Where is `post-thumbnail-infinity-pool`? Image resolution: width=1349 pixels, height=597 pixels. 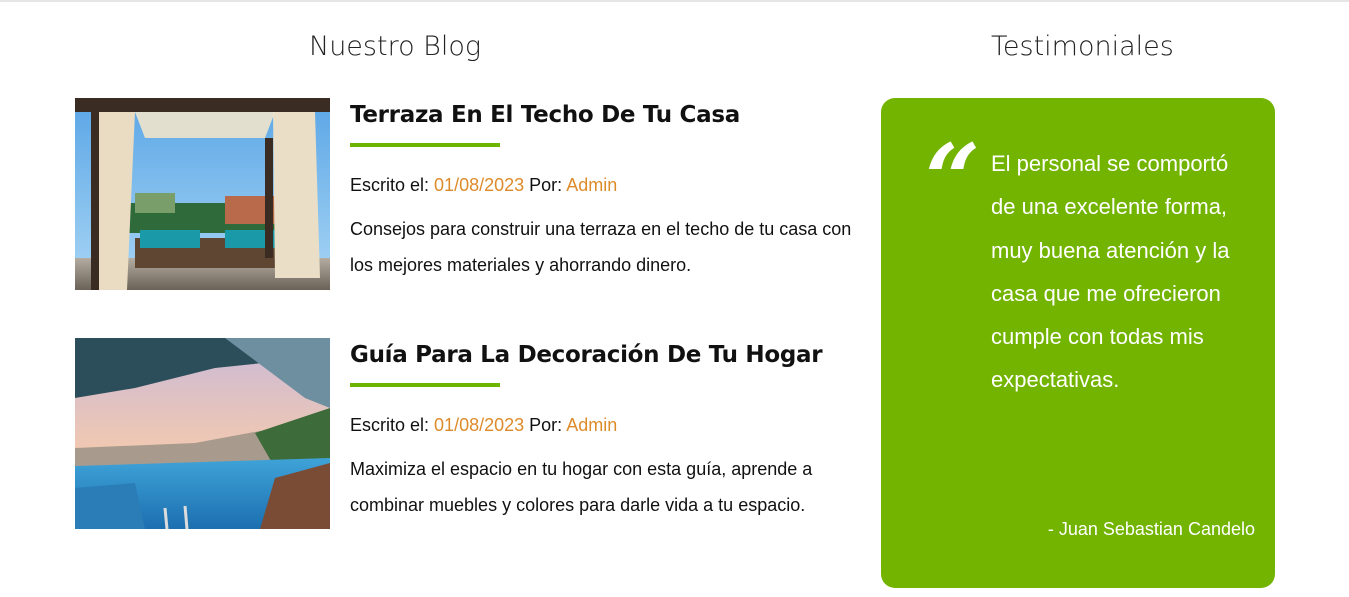
post-thumbnail-infinity-pool is located at coordinates (202, 433).